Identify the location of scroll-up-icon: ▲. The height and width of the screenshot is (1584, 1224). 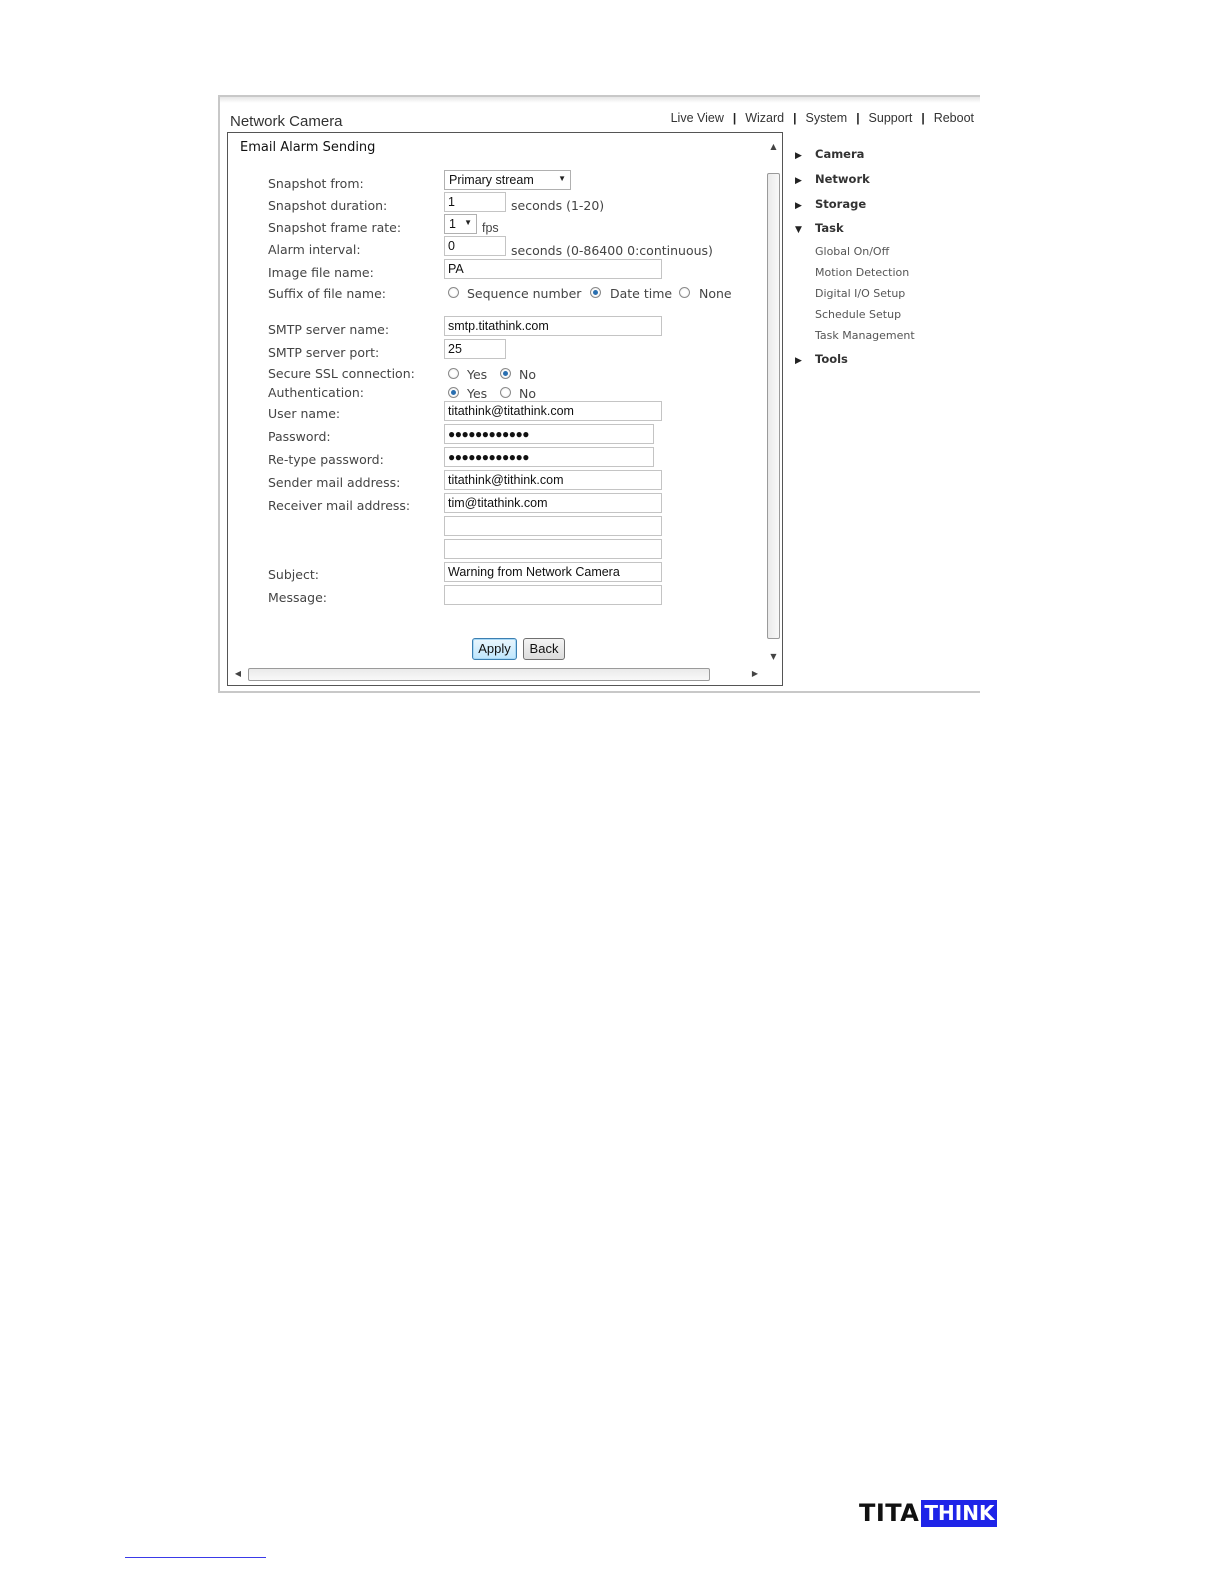
(773, 147).